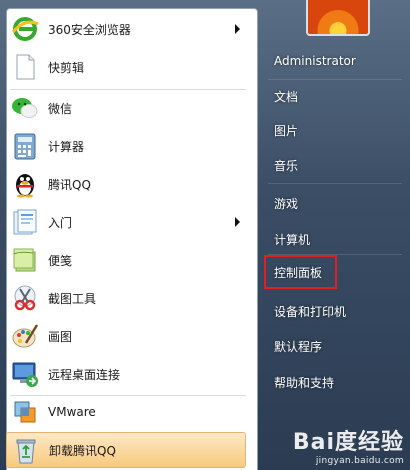 The width and height of the screenshot is (410, 470). Describe the element at coordinates (126, 450) in the screenshot. I see `program-item-uninstall-qq: 卸载腾讯QQ` at that location.